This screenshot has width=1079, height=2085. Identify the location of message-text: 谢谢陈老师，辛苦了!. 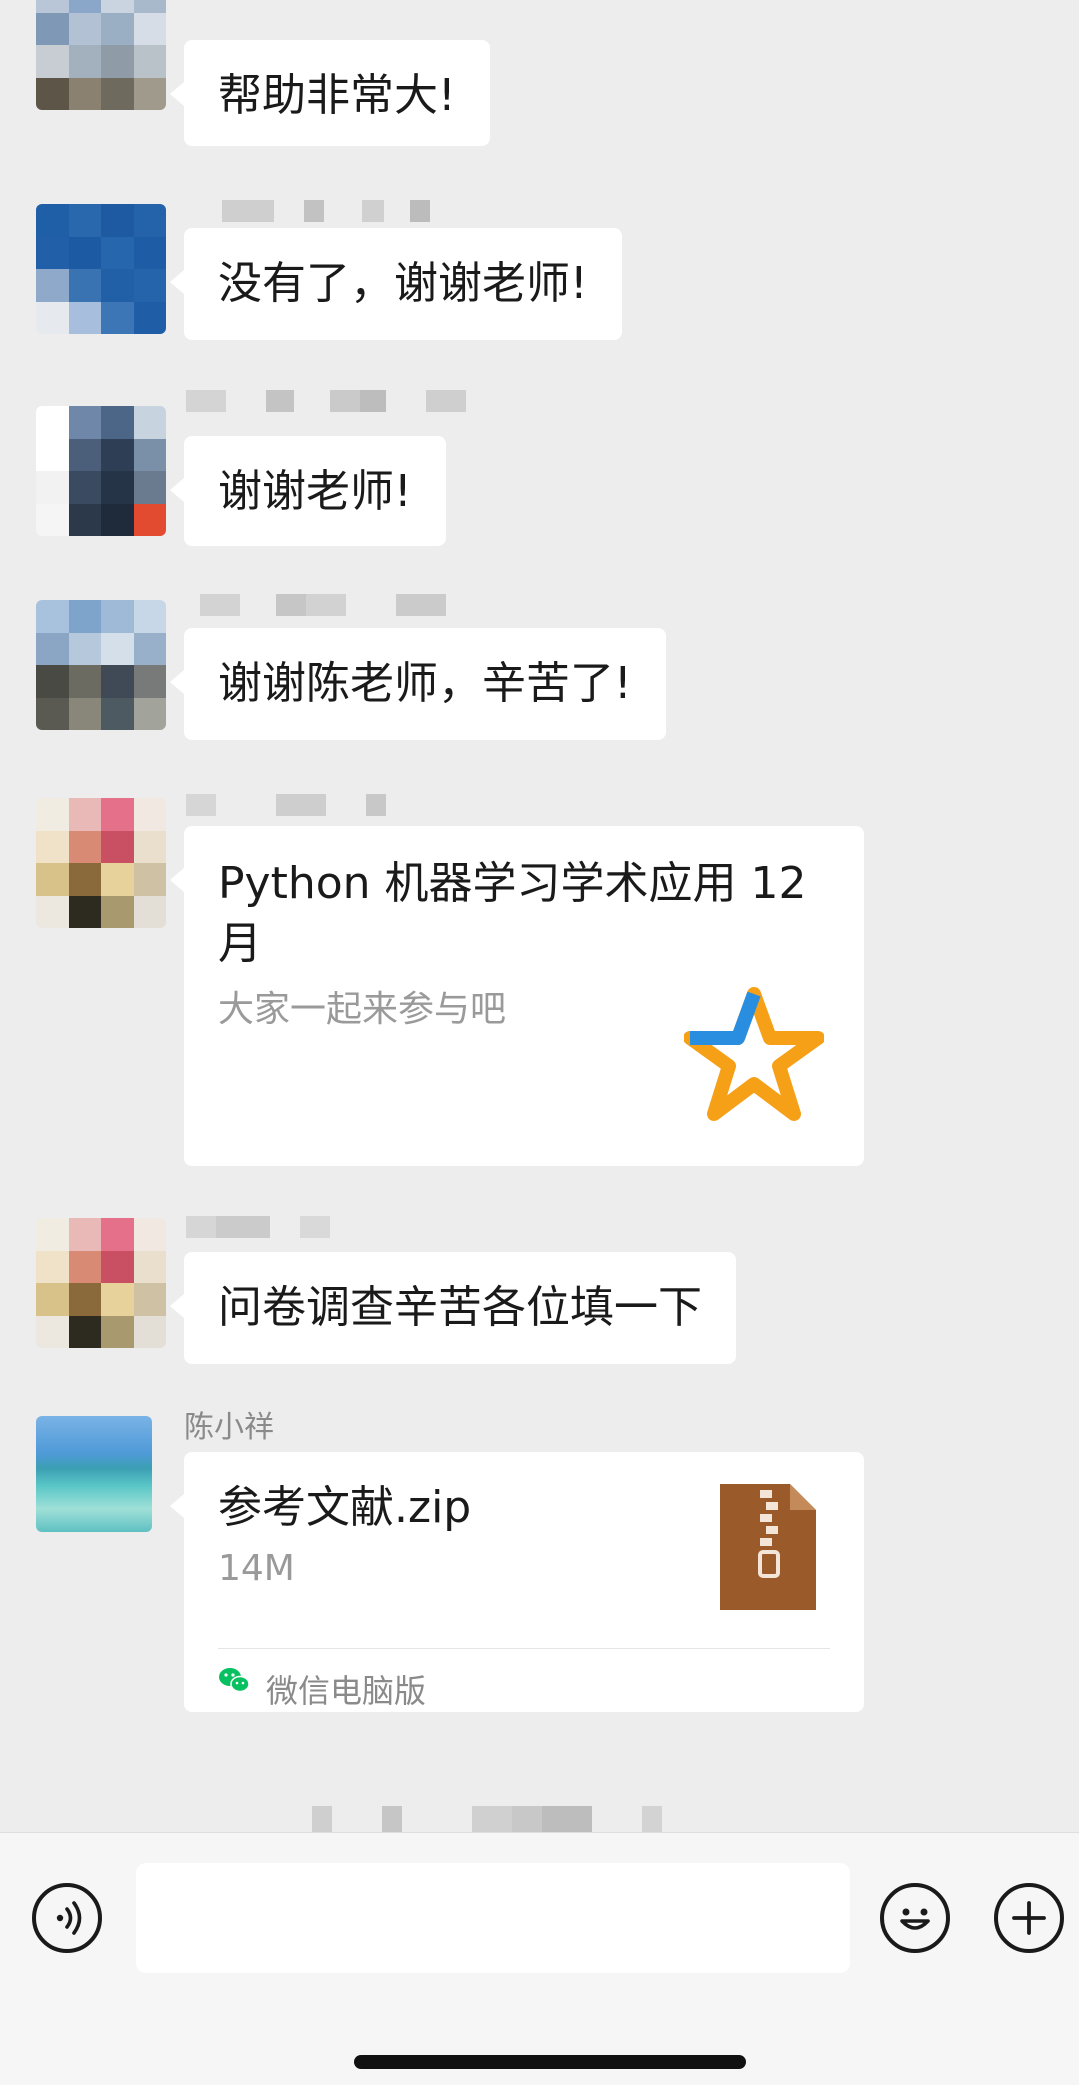
(425, 683).